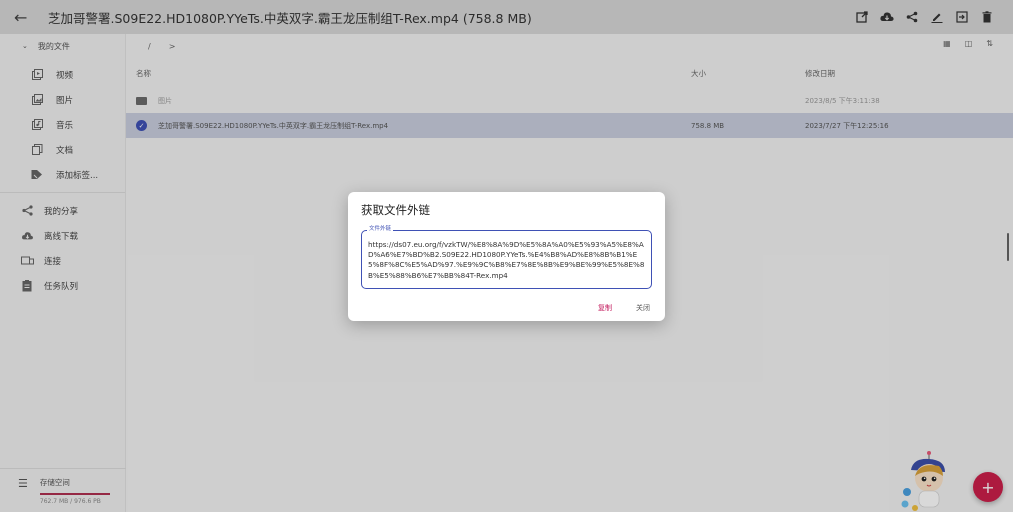 This screenshot has height=512, width=1013. Describe the element at coordinates (605, 308) in the screenshot. I see `copy-button: 复制` at that location.